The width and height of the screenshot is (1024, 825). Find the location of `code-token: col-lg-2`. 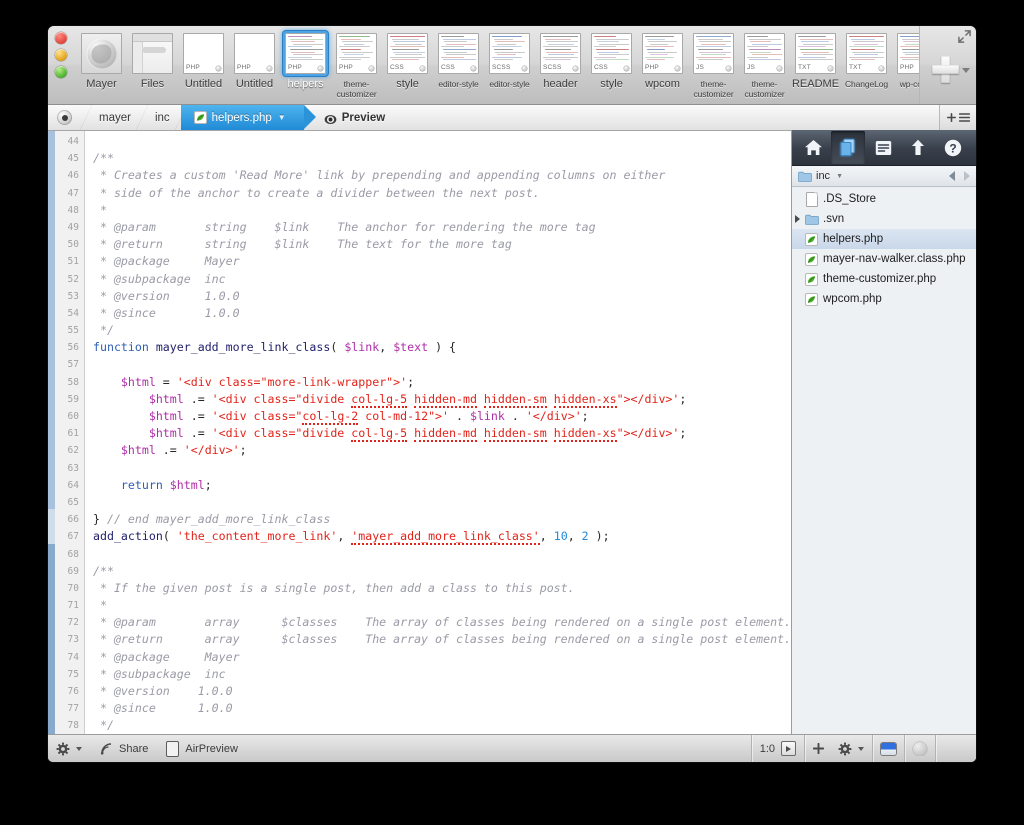

code-token: col-lg-2 is located at coordinates (330, 417).